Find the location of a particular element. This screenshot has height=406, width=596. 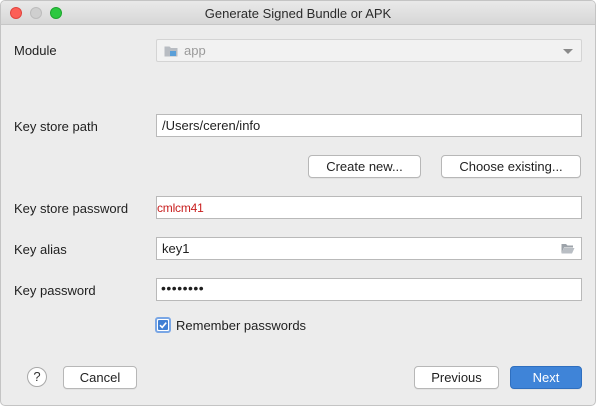

module-label: Module is located at coordinates (35, 50).